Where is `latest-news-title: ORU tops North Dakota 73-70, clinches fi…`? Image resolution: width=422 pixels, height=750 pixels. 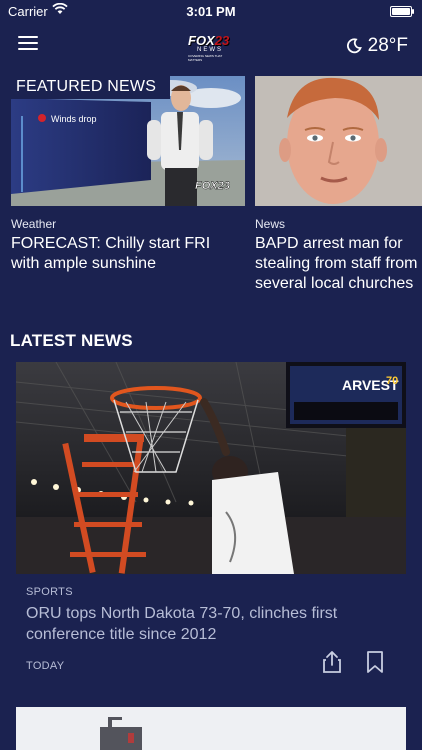 latest-news-title: ORU tops North Dakota 73-70, clinches fi… is located at coordinates (206, 624).